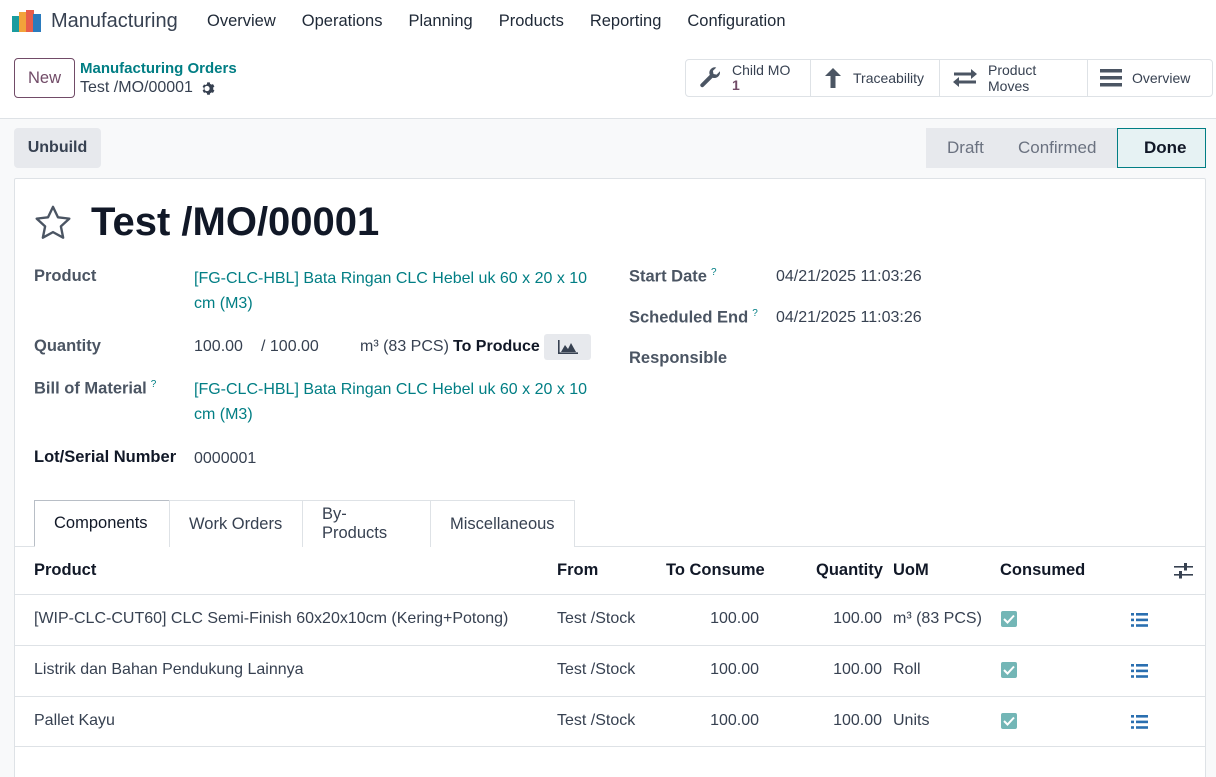 This screenshot has width=1216, height=777. What do you see at coordinates (531, 21) in the screenshot?
I see `menu-products: Products` at bounding box center [531, 21].